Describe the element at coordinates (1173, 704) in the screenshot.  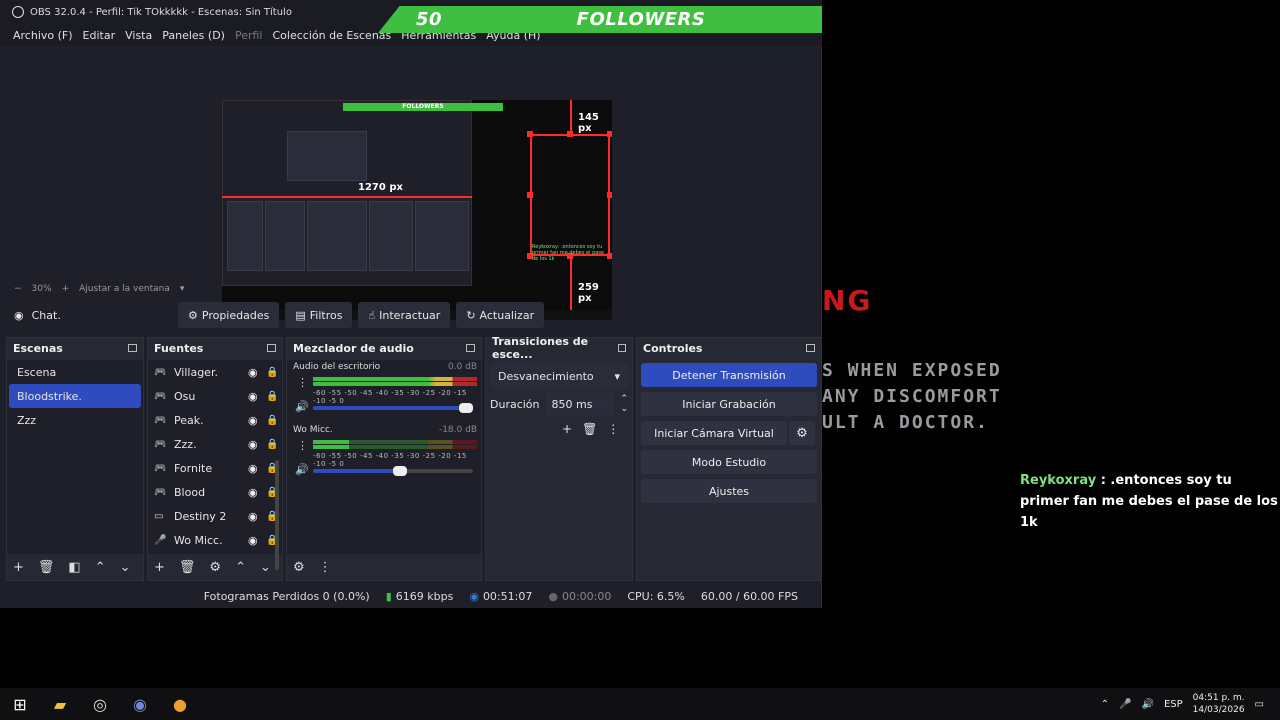
I see `language-indicator: ESP` at that location.